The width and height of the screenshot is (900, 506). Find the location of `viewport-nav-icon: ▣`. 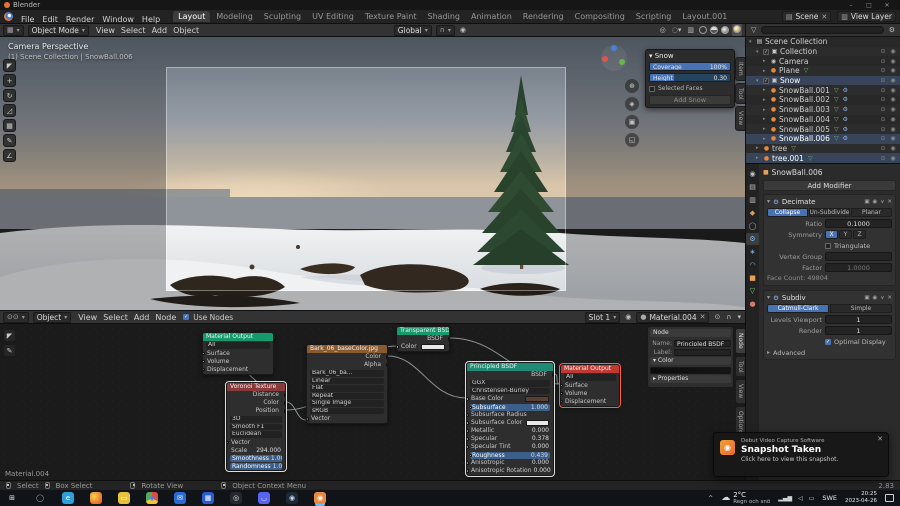

viewport-nav-icon: ▣ is located at coordinates (632, 122).